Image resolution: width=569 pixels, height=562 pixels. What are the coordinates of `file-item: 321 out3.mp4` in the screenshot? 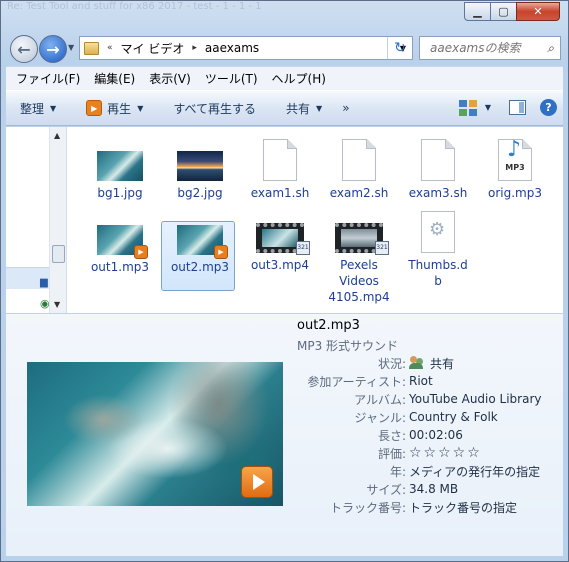 It's located at (280, 248).